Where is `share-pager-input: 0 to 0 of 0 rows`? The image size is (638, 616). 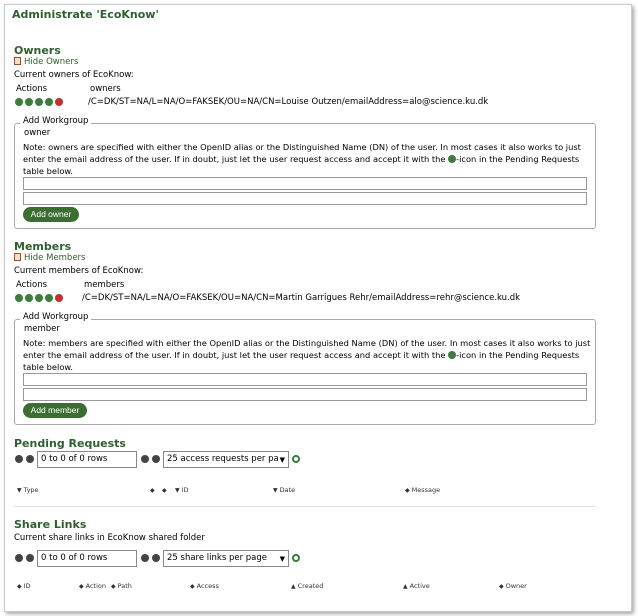
share-pager-input: 0 to 0 of 0 rows is located at coordinates (87, 558).